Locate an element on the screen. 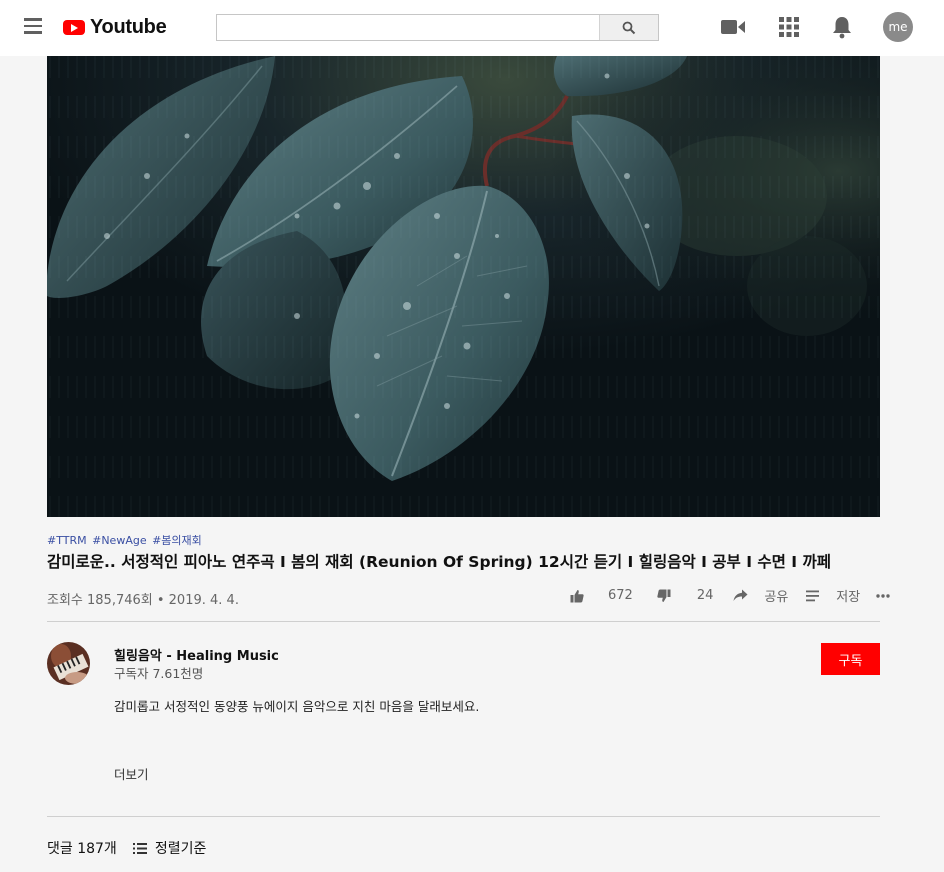 This screenshot has height=872, width=944. hashtag-link: #TTRM is located at coordinates (67, 540).